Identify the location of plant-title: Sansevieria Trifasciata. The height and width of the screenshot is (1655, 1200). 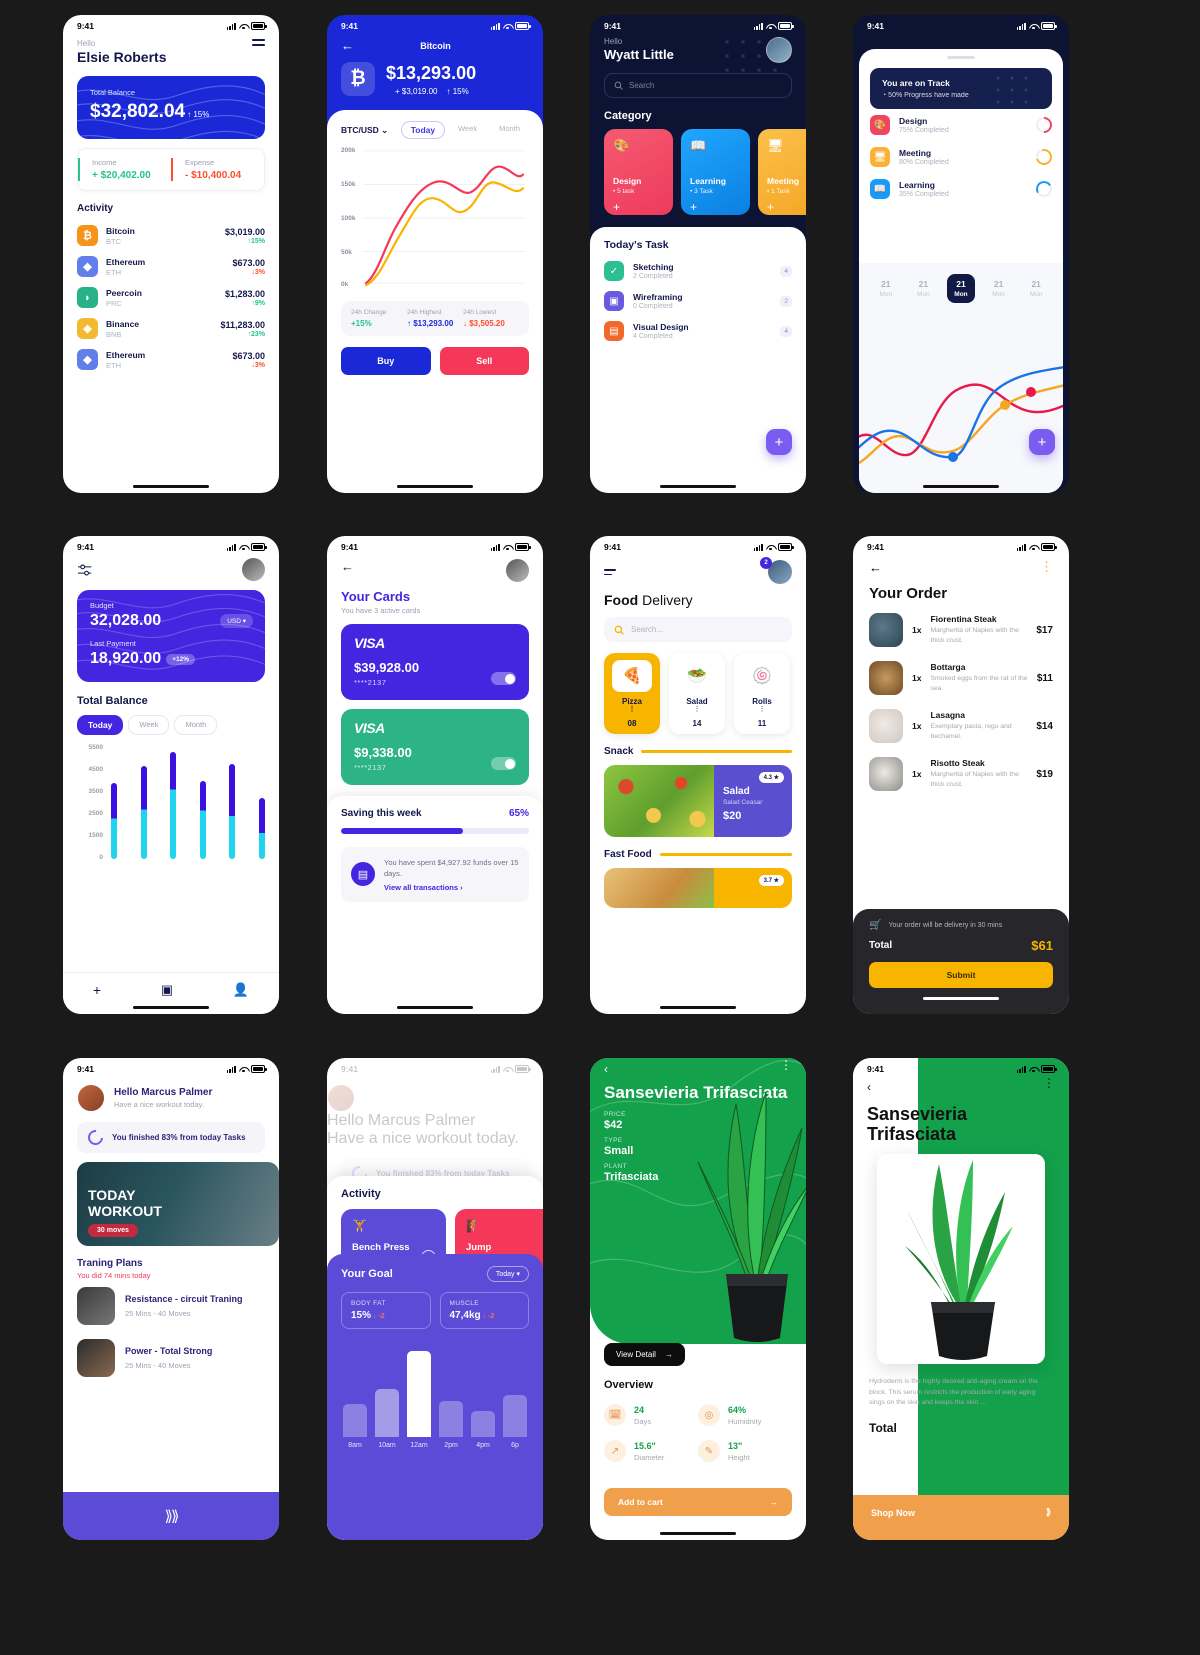
(917, 1124).